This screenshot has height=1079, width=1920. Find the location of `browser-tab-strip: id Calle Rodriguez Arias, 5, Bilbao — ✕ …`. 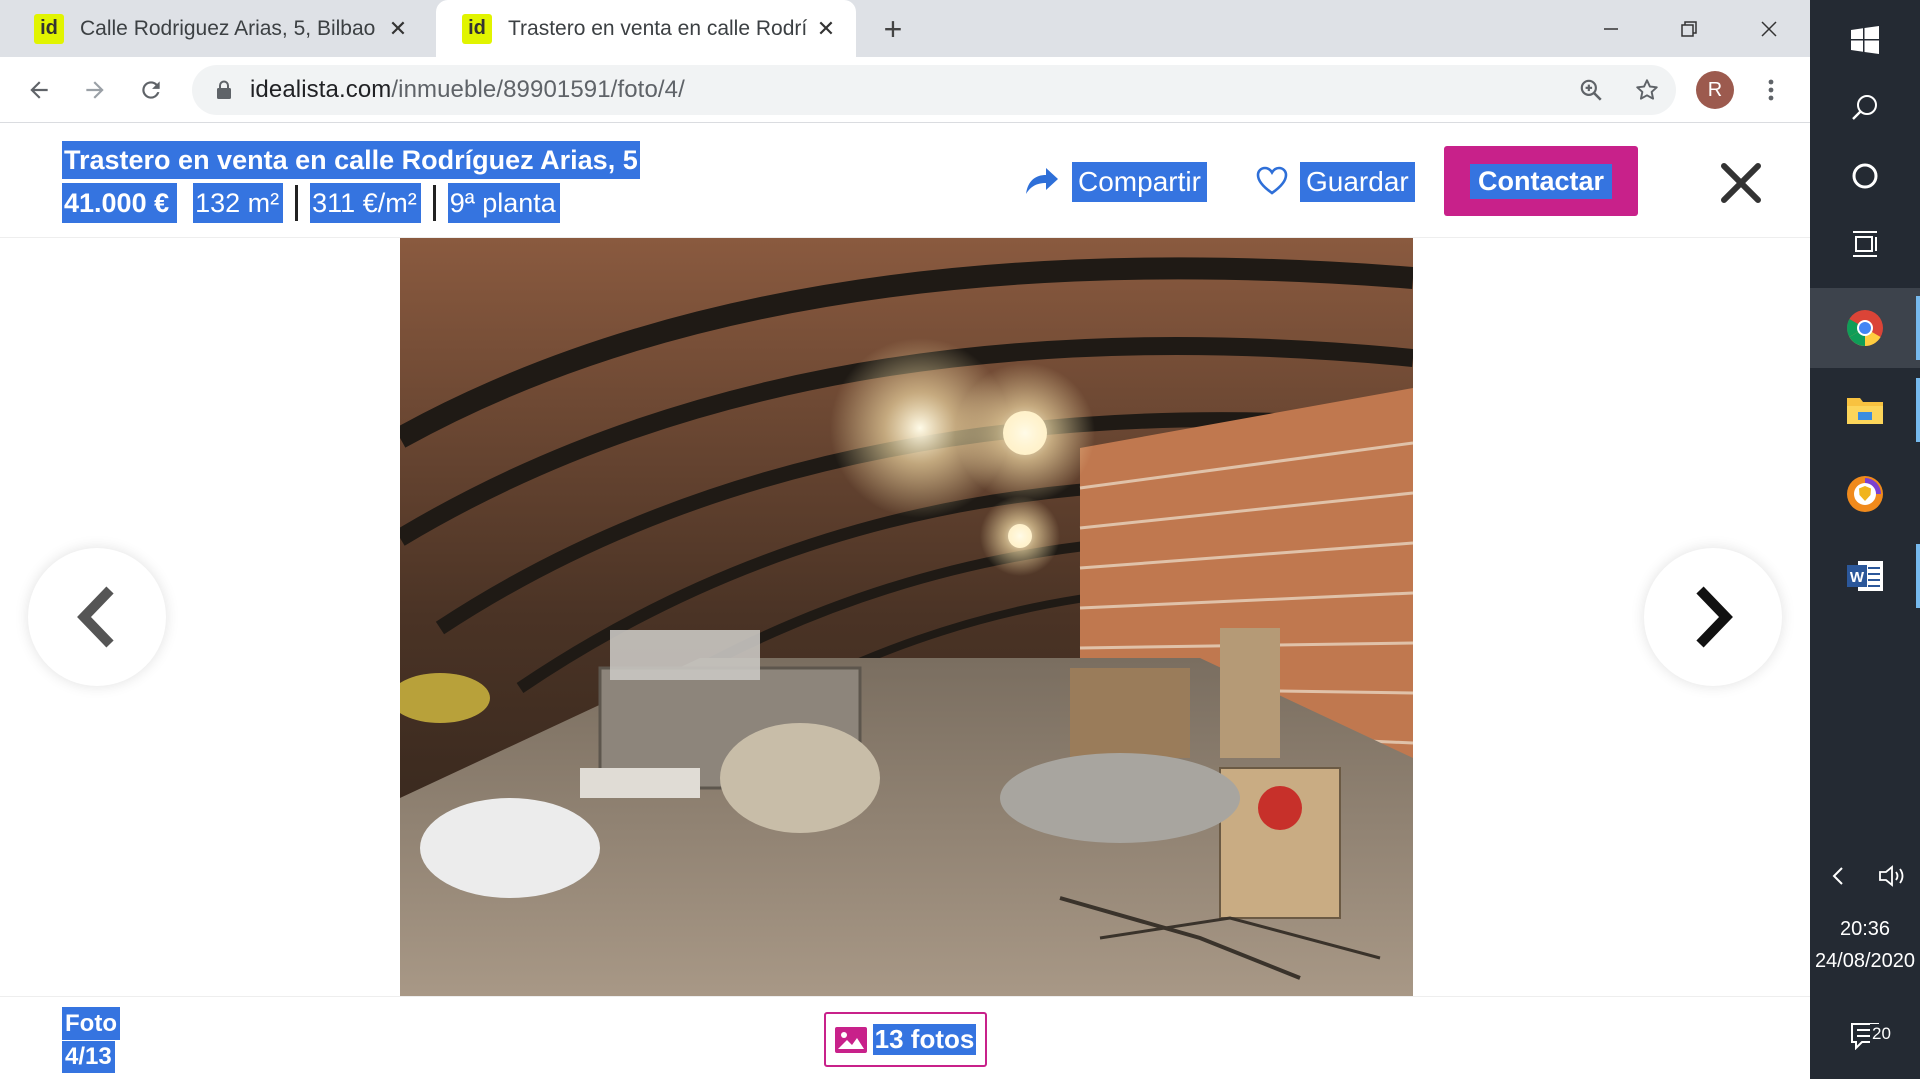

browser-tab-strip: id Calle Rodriguez Arias, 5, Bilbao — ✕ … is located at coordinates (905, 28).